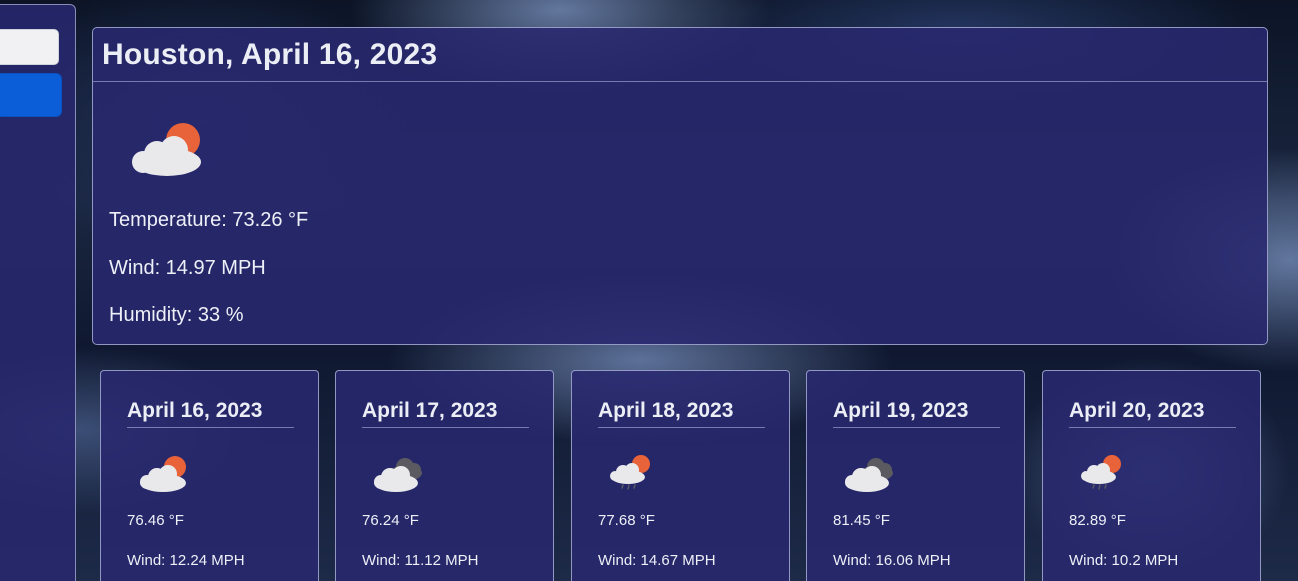 The image size is (1298, 581). I want to click on forecast-temperature: 77.68 °F, so click(626, 520).